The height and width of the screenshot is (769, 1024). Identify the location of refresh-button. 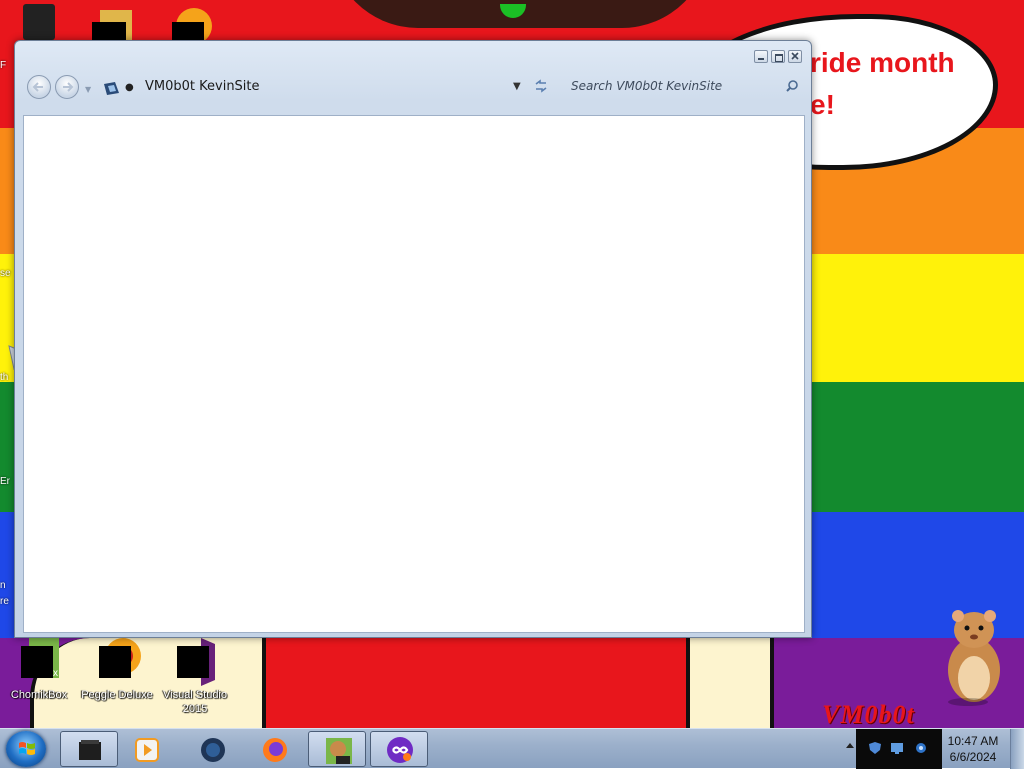
(541, 88).